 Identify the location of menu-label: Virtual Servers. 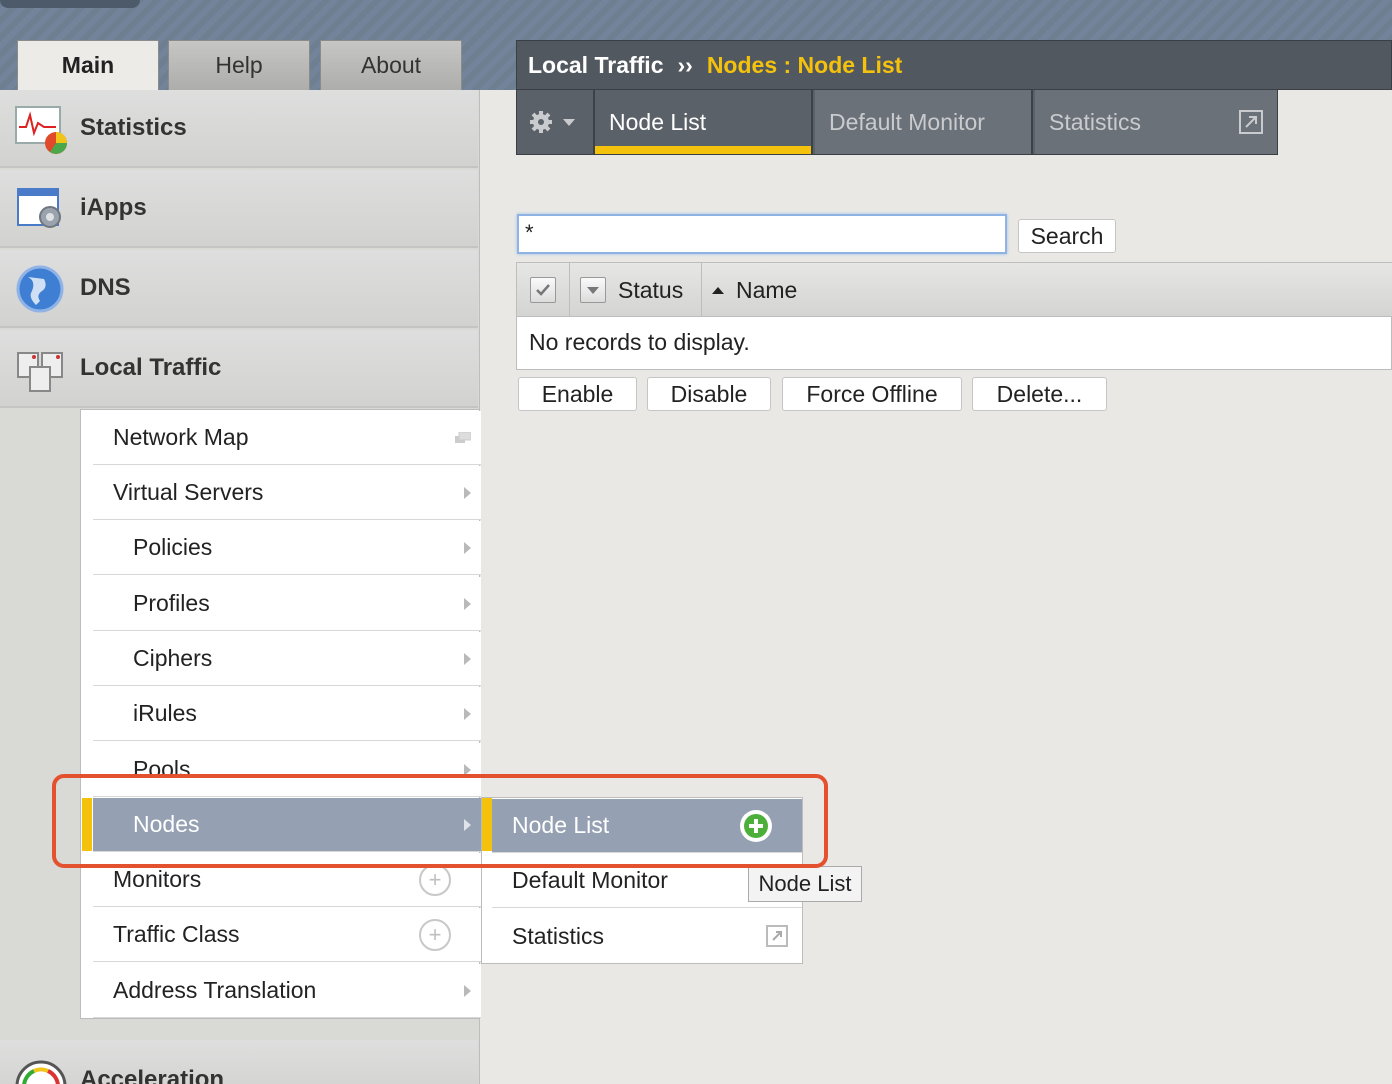
(188, 492).